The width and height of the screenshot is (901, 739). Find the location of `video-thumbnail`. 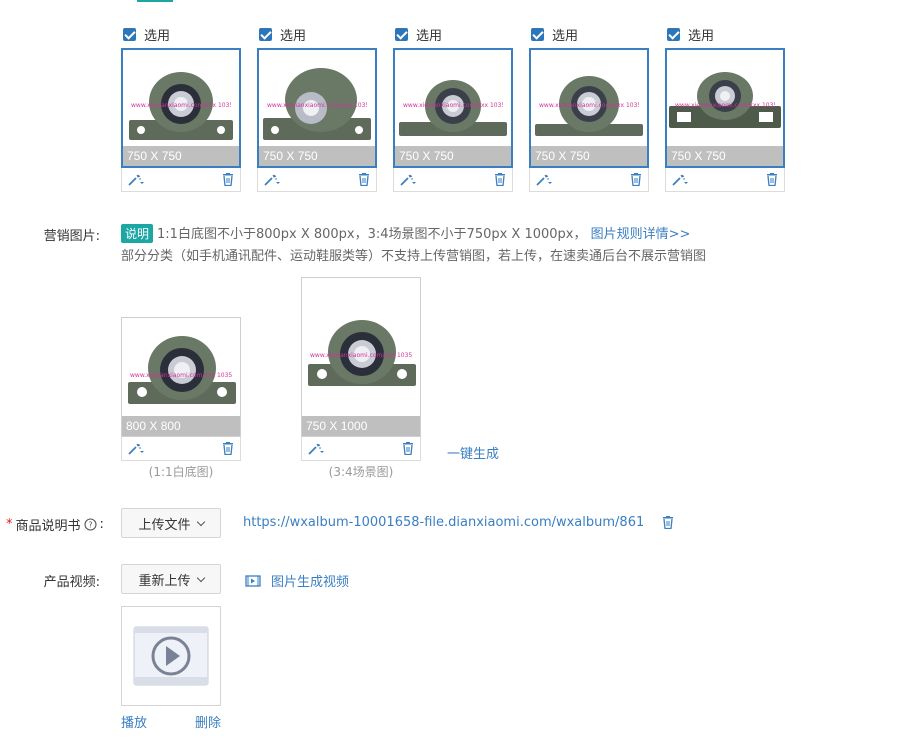

video-thumbnail is located at coordinates (171, 656).